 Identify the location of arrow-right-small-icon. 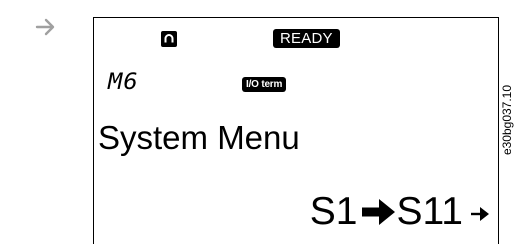
(480, 214).